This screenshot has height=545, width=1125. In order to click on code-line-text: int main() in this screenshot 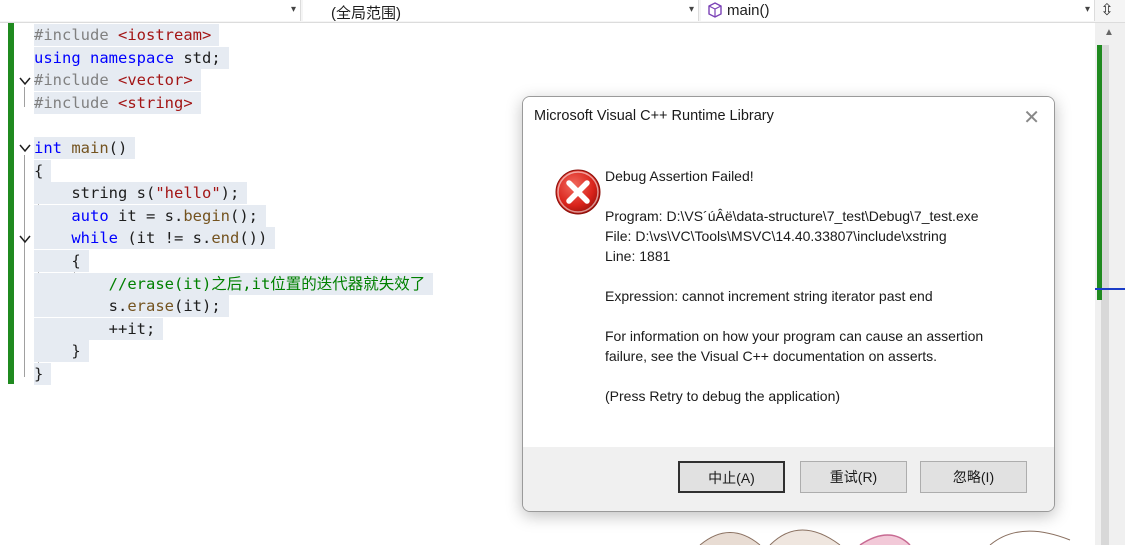, I will do `click(85, 148)`.